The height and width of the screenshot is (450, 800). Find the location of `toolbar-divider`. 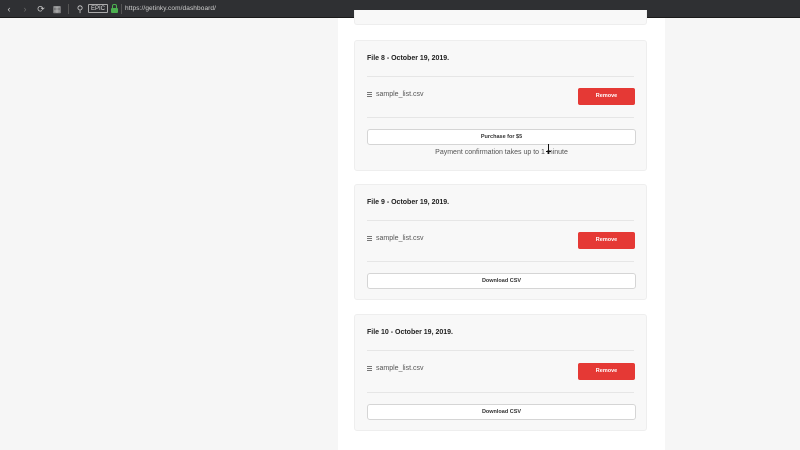

toolbar-divider is located at coordinates (68, 8).